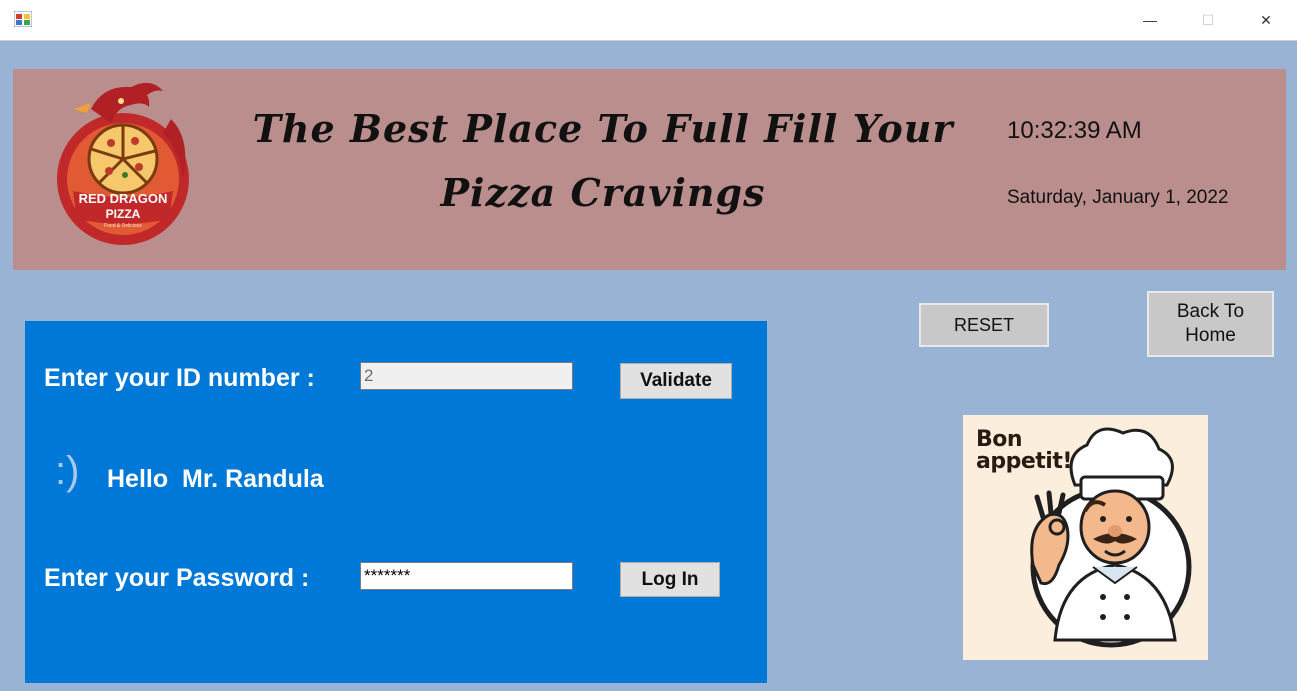 This screenshot has width=1297, height=691. I want to click on password-label: Enter your Password :, so click(177, 578).